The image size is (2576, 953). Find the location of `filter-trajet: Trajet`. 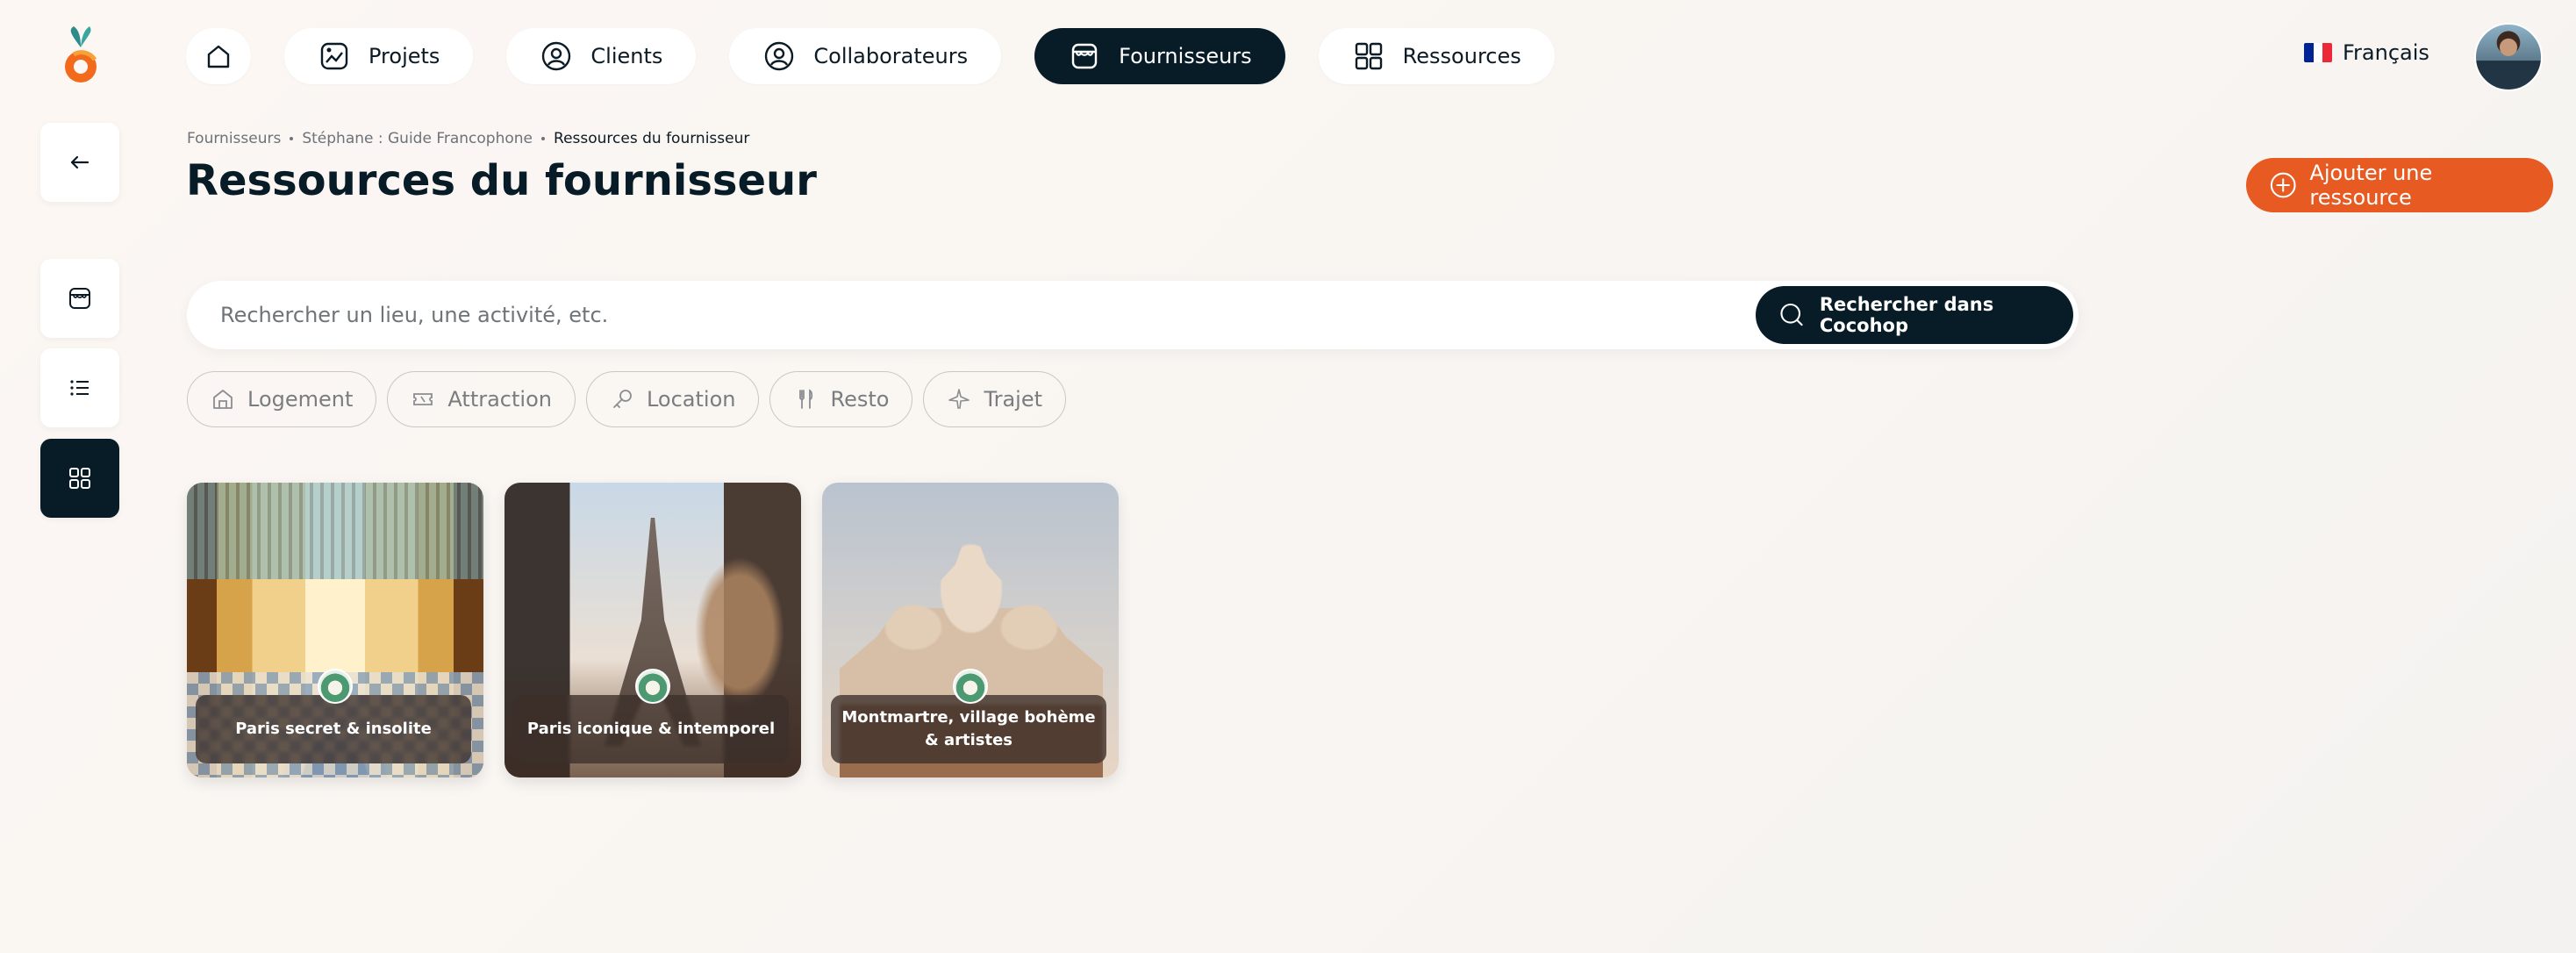

filter-trajet: Trajet is located at coordinates (995, 399).